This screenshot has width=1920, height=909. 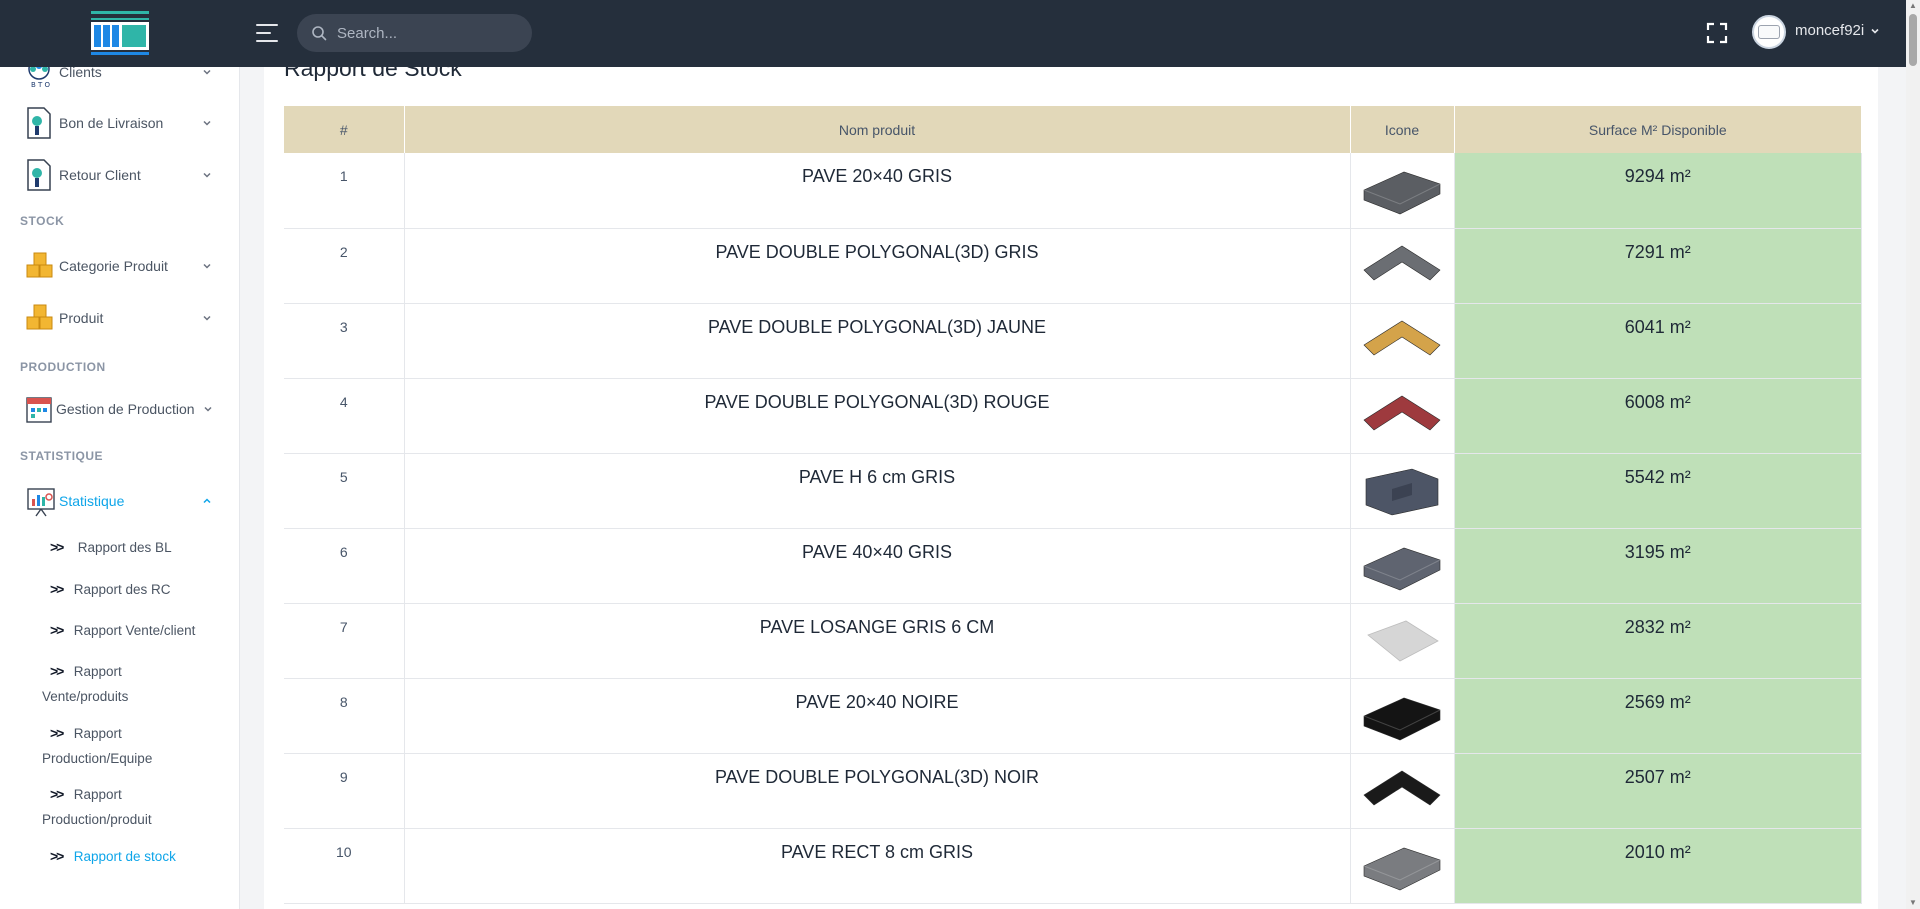 I want to click on section-production: PRODUCTION, so click(x=63, y=367).